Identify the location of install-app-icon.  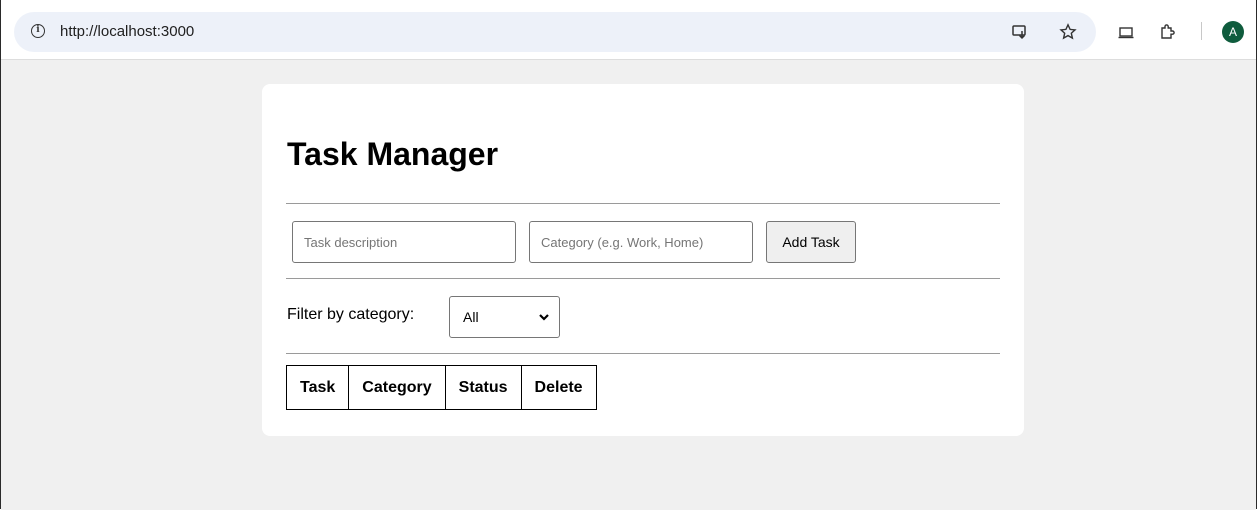
(1020, 32).